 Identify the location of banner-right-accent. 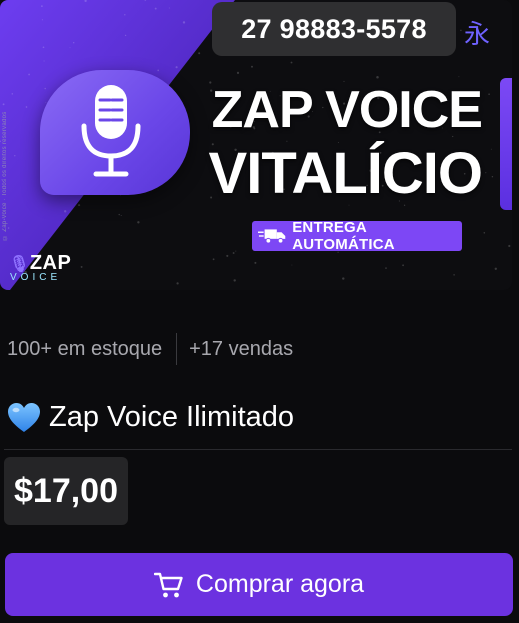
(506, 144).